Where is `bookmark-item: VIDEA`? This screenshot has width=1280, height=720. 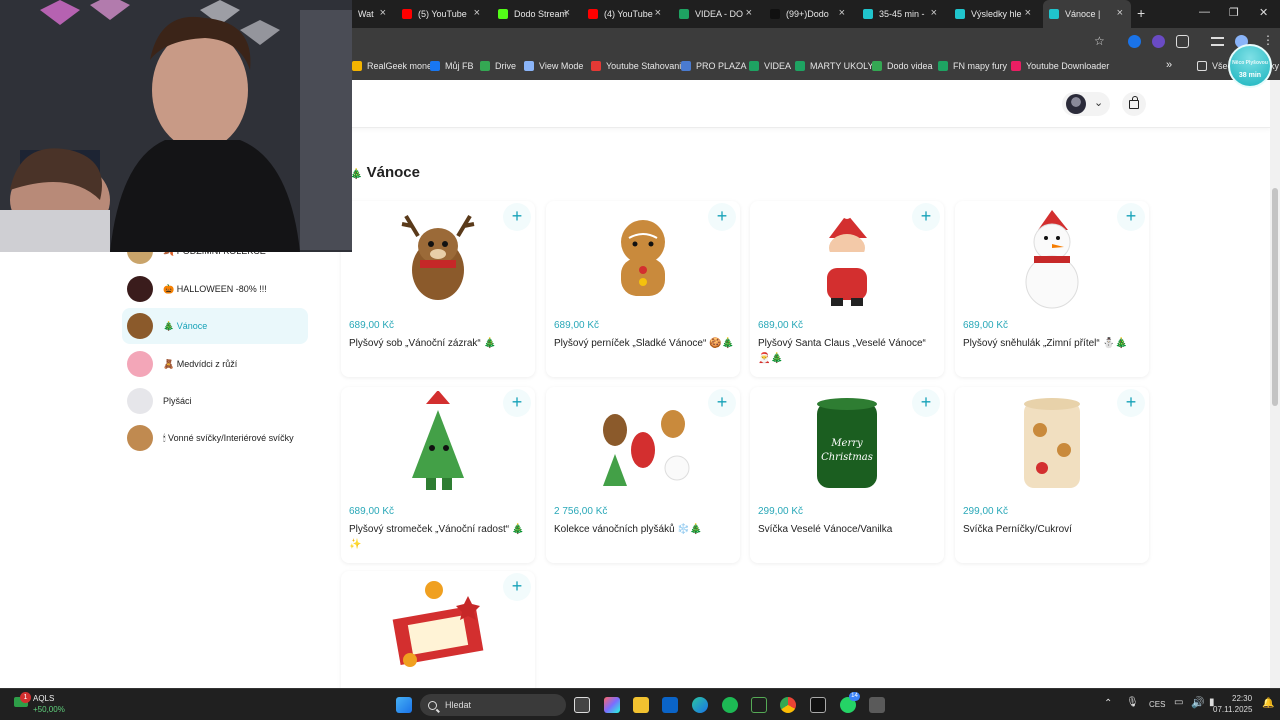 bookmark-item: VIDEA is located at coordinates (770, 66).